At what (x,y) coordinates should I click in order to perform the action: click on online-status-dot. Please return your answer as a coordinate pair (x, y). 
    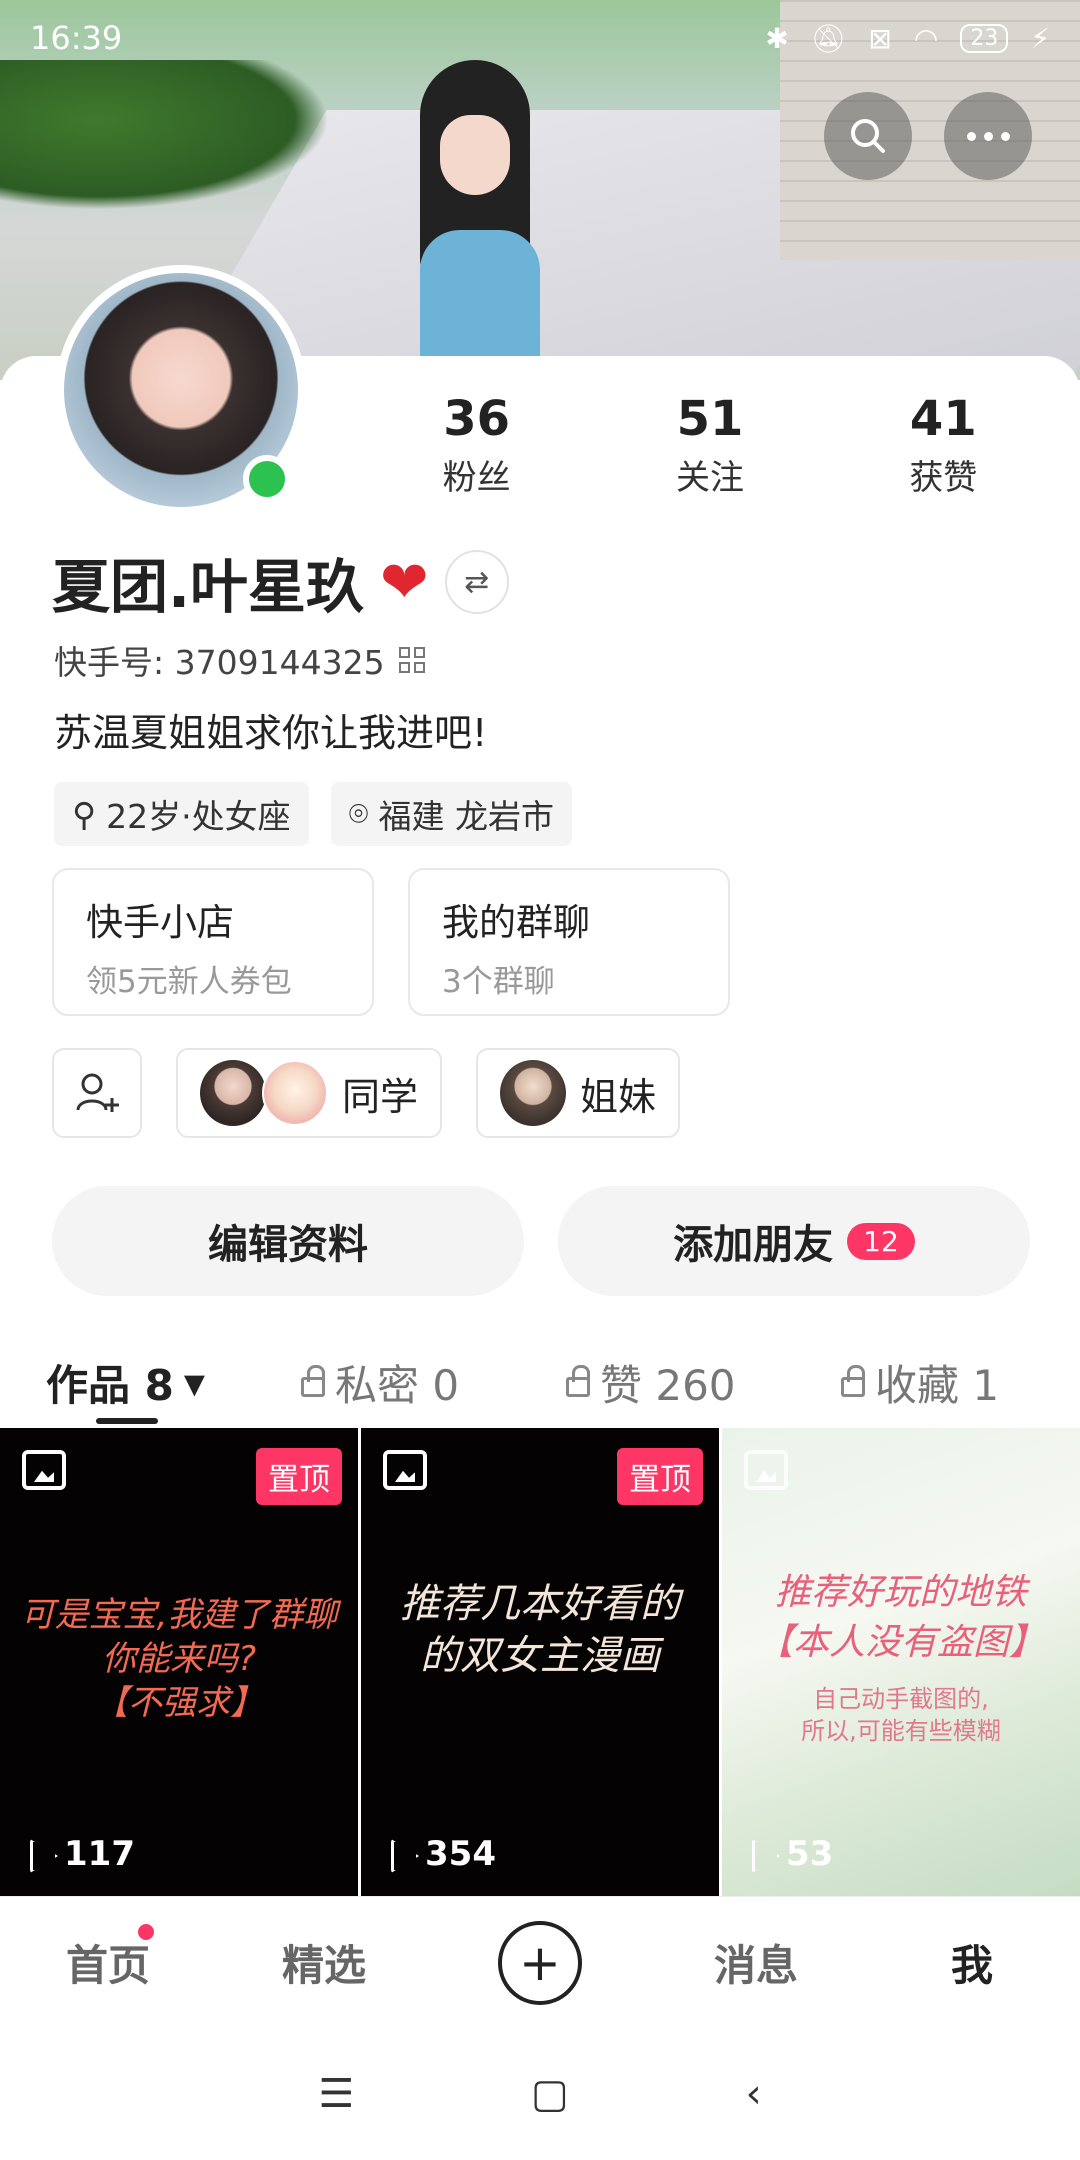
    Looking at the image, I should click on (267, 479).